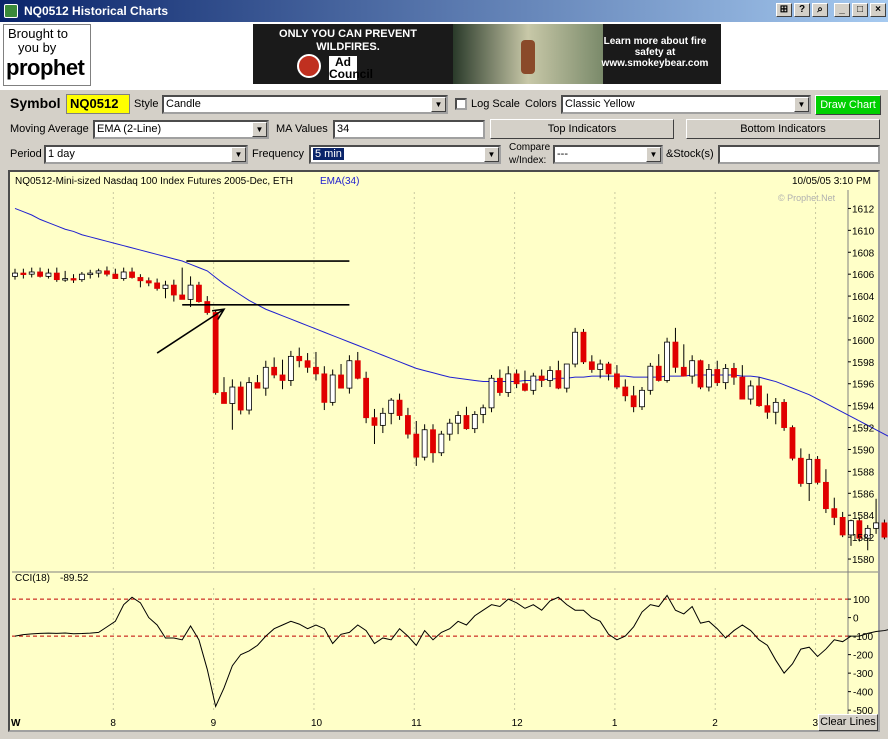 The width and height of the screenshot is (888, 739). What do you see at coordinates (518, 723) in the screenshot?
I see `x-tick-label: 12` at bounding box center [518, 723].